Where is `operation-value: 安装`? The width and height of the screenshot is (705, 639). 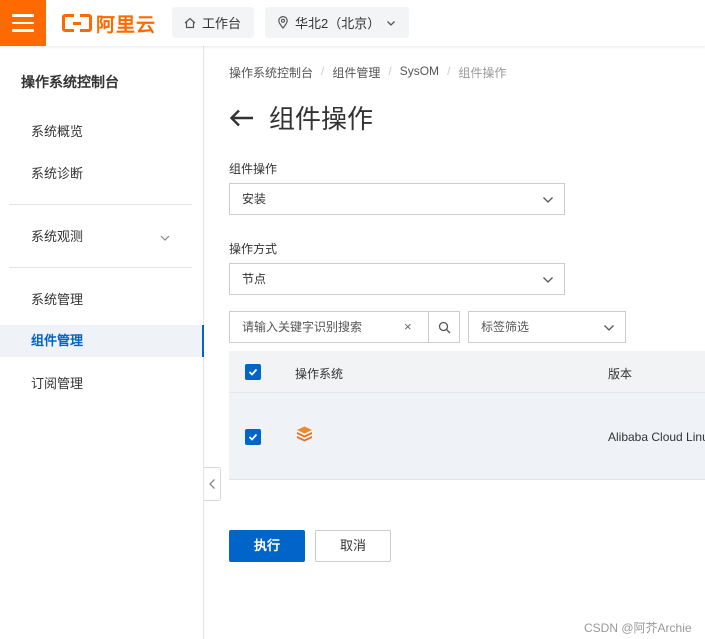
operation-value: 安装 is located at coordinates (254, 199).